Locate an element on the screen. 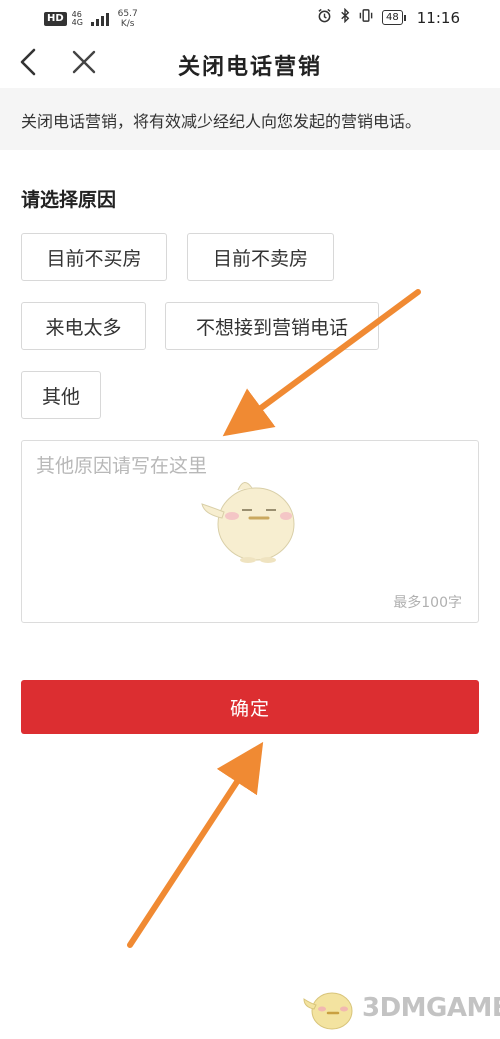  battery-icon: 48 is located at coordinates (394, 17).